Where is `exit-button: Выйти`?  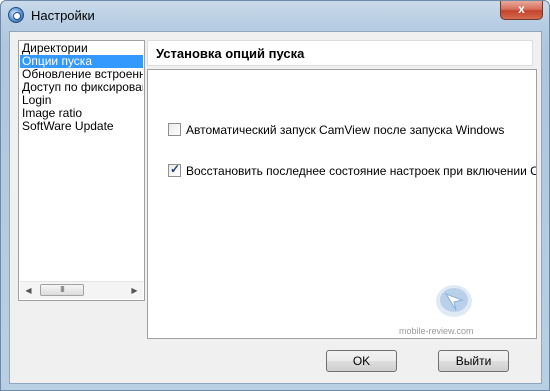 exit-button: Выйти is located at coordinates (473, 361).